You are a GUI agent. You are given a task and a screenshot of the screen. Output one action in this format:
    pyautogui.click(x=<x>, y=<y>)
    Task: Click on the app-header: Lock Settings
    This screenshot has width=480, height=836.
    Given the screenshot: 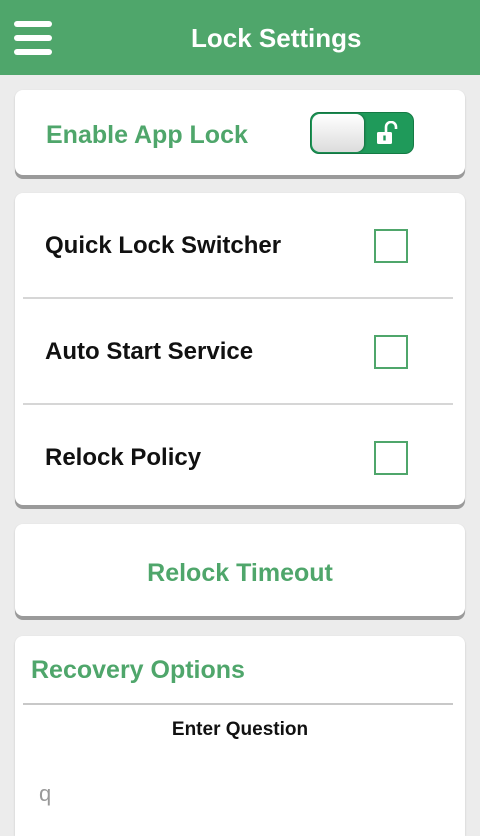 What is the action you would take?
    pyautogui.click(x=240, y=37)
    